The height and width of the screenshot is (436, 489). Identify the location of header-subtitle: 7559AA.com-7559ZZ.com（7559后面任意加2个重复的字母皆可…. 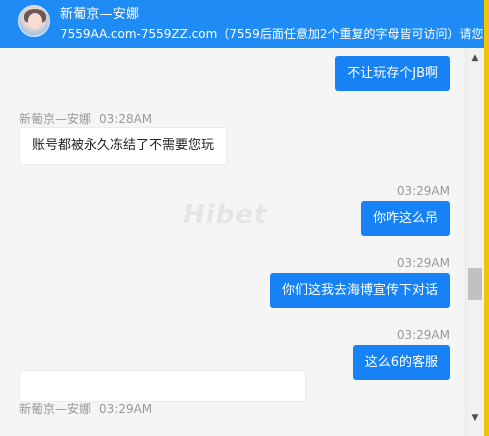
(274, 34).